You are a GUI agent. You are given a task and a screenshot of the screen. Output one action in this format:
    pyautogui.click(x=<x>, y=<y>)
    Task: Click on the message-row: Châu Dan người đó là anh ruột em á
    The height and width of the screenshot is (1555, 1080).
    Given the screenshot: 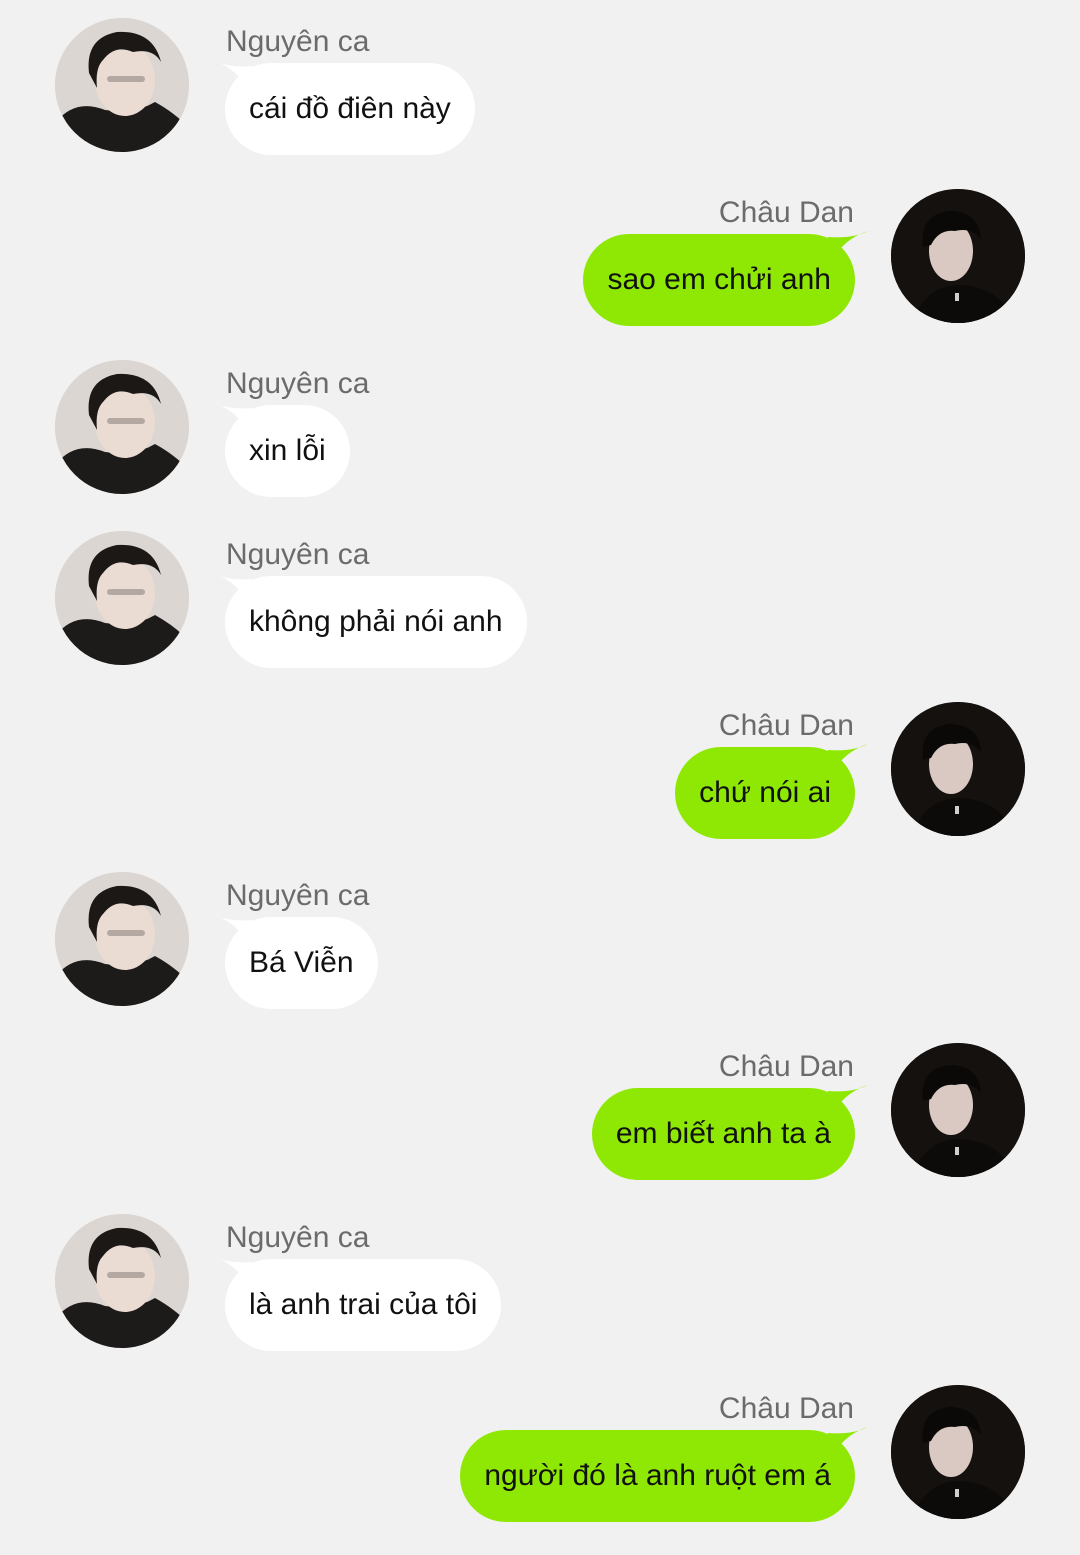 What is the action you would take?
    pyautogui.click(x=540, y=1455)
    